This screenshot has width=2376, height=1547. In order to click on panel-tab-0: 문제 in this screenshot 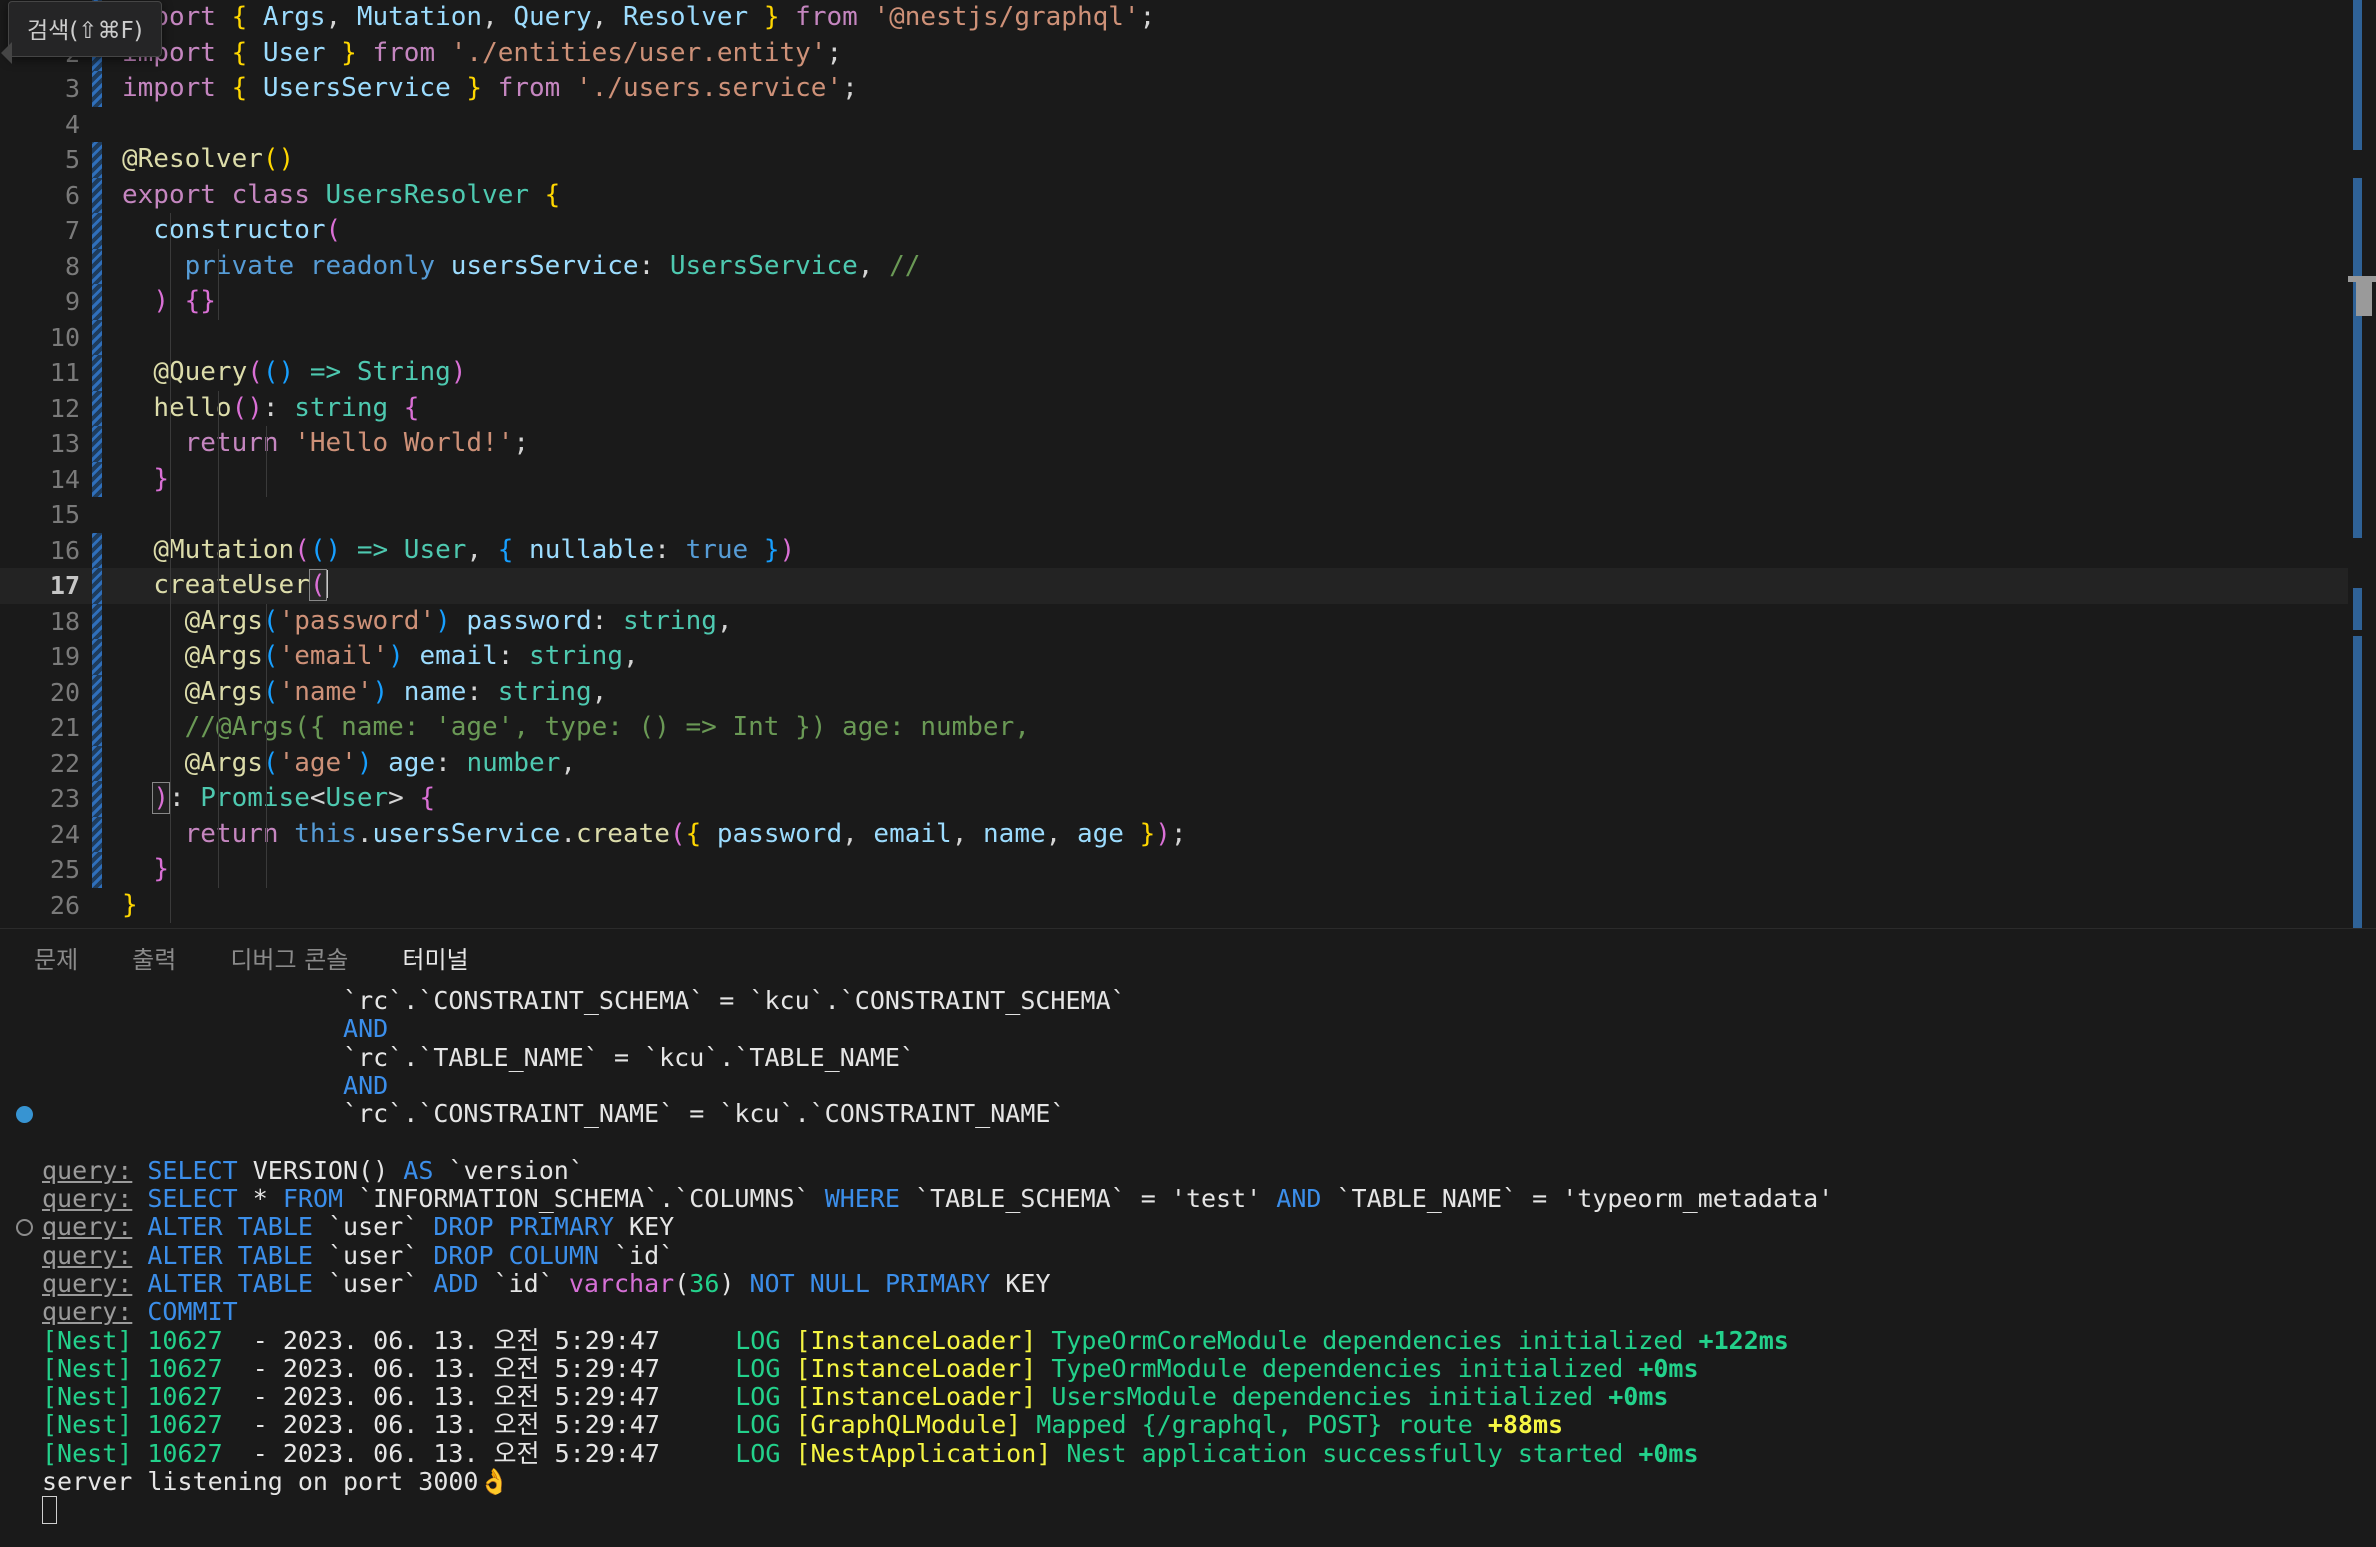, I will do `click(56, 958)`.